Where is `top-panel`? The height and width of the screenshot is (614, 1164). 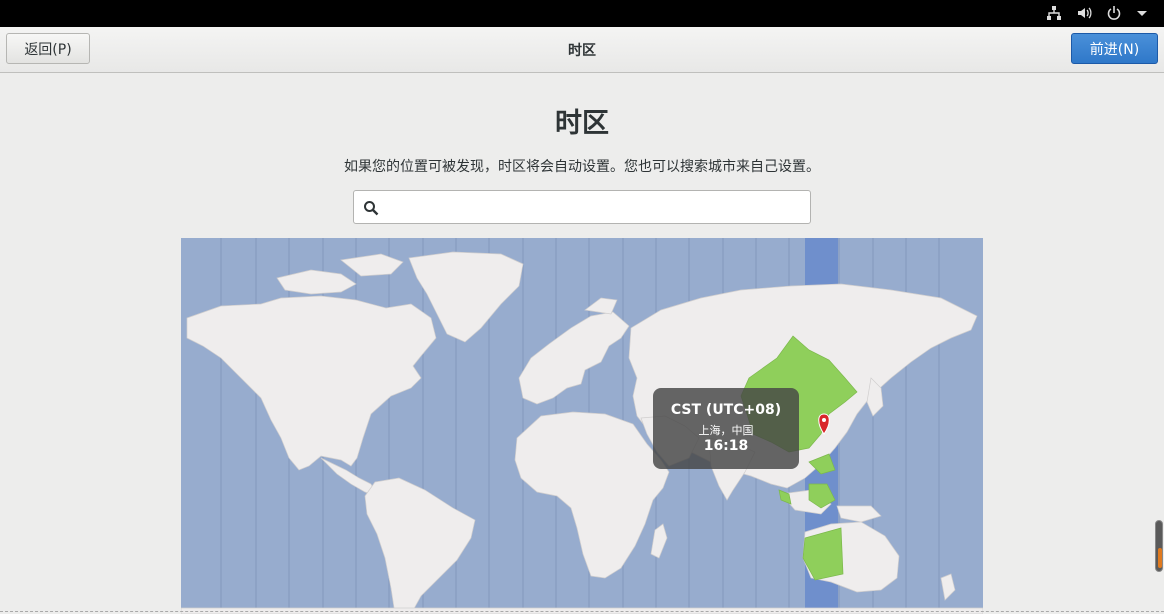
top-panel is located at coordinates (582, 13).